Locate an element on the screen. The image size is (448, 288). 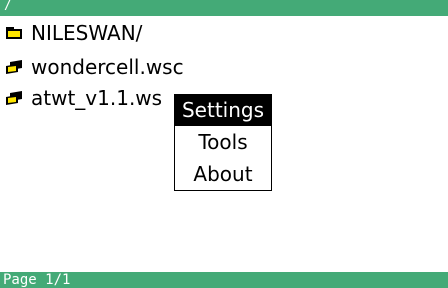
menu-item-about: About is located at coordinates (223, 174).